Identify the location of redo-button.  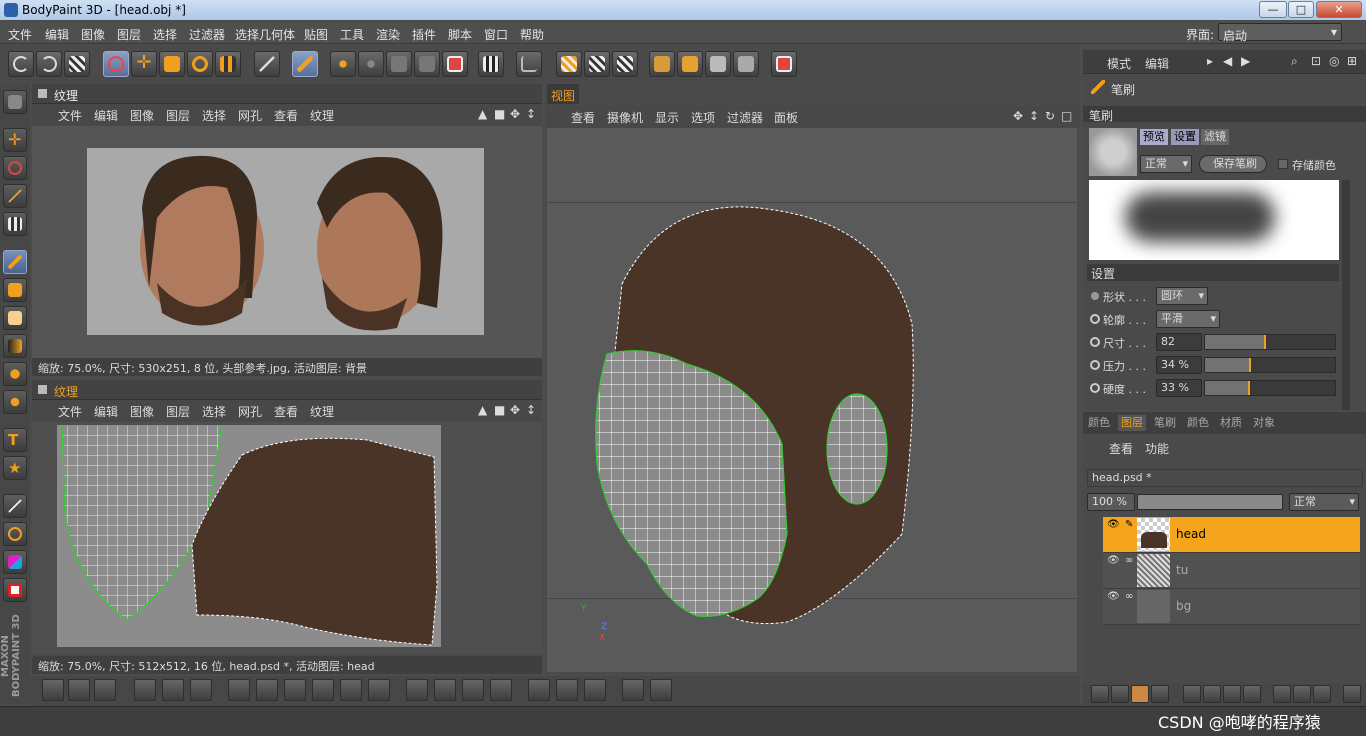
(49, 64).